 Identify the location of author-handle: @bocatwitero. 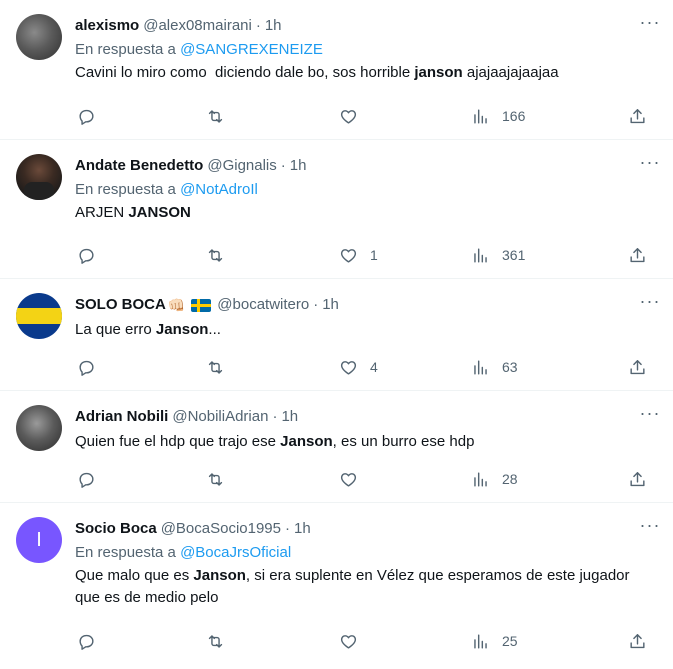
(263, 305).